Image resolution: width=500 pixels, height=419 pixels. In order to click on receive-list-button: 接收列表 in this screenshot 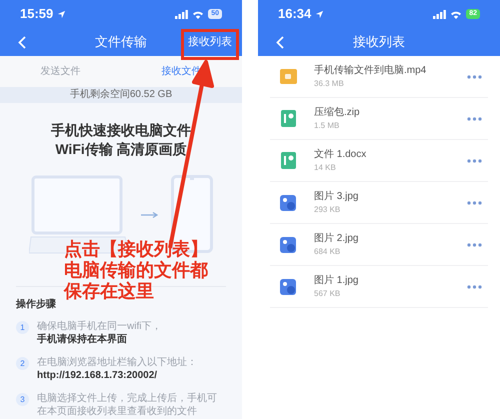, I will do `click(210, 42)`.